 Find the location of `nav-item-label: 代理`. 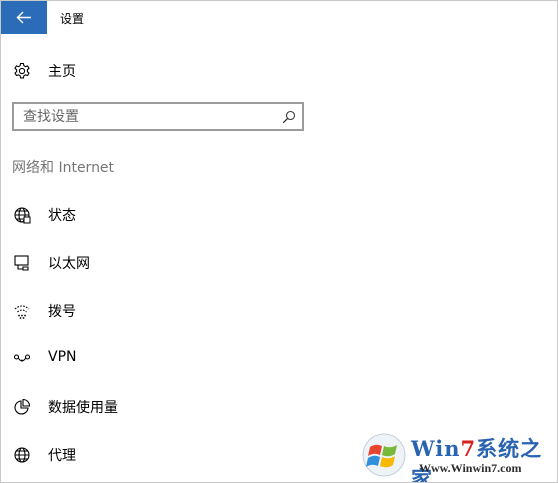

nav-item-label: 代理 is located at coordinates (62, 456).